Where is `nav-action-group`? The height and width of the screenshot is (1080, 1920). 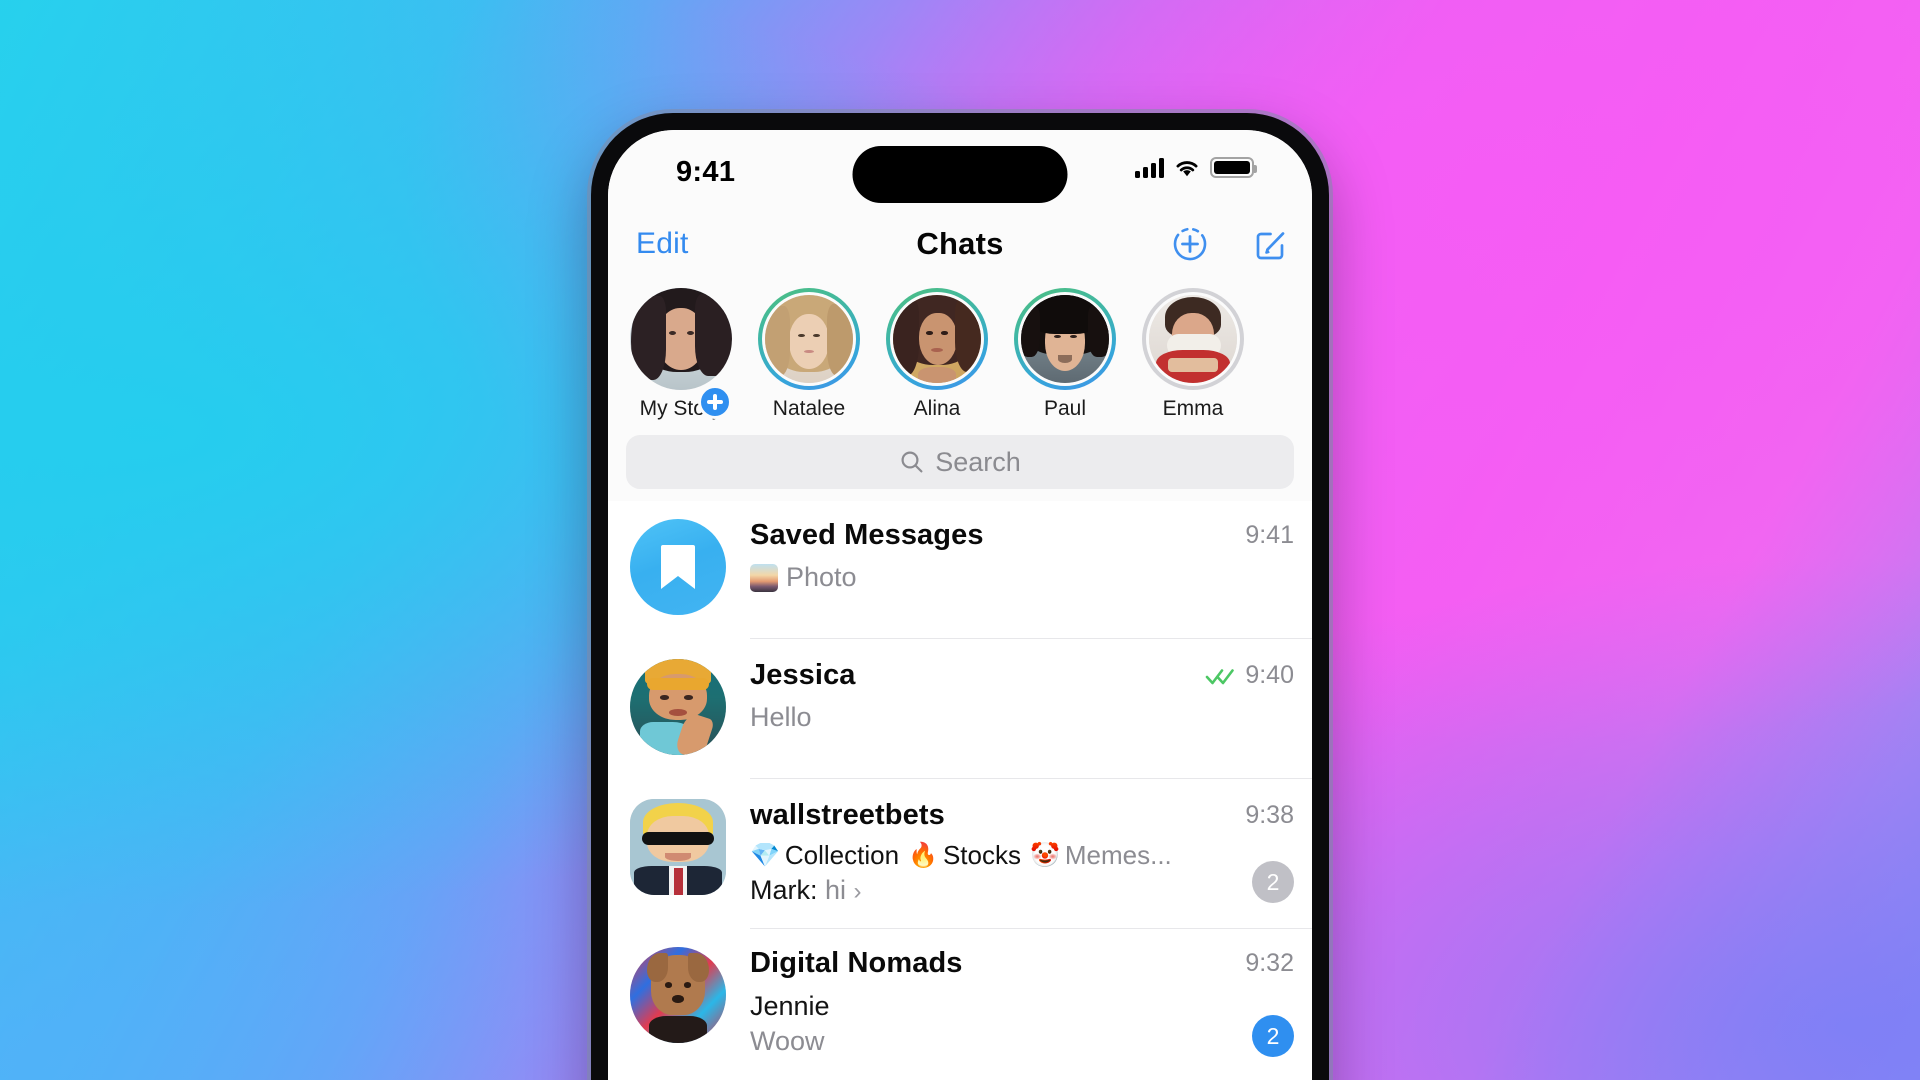
nav-action-group is located at coordinates (1230, 244).